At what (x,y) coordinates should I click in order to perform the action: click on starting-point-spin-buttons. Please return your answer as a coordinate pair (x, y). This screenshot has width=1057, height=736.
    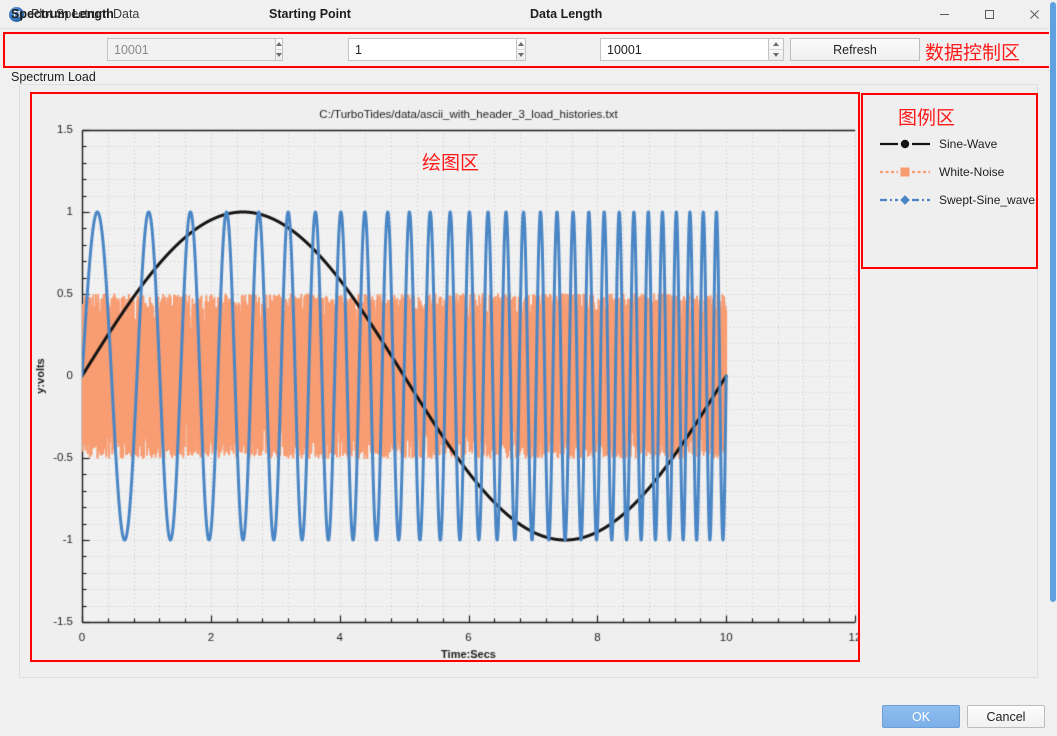
    Looking at the image, I should click on (521, 49).